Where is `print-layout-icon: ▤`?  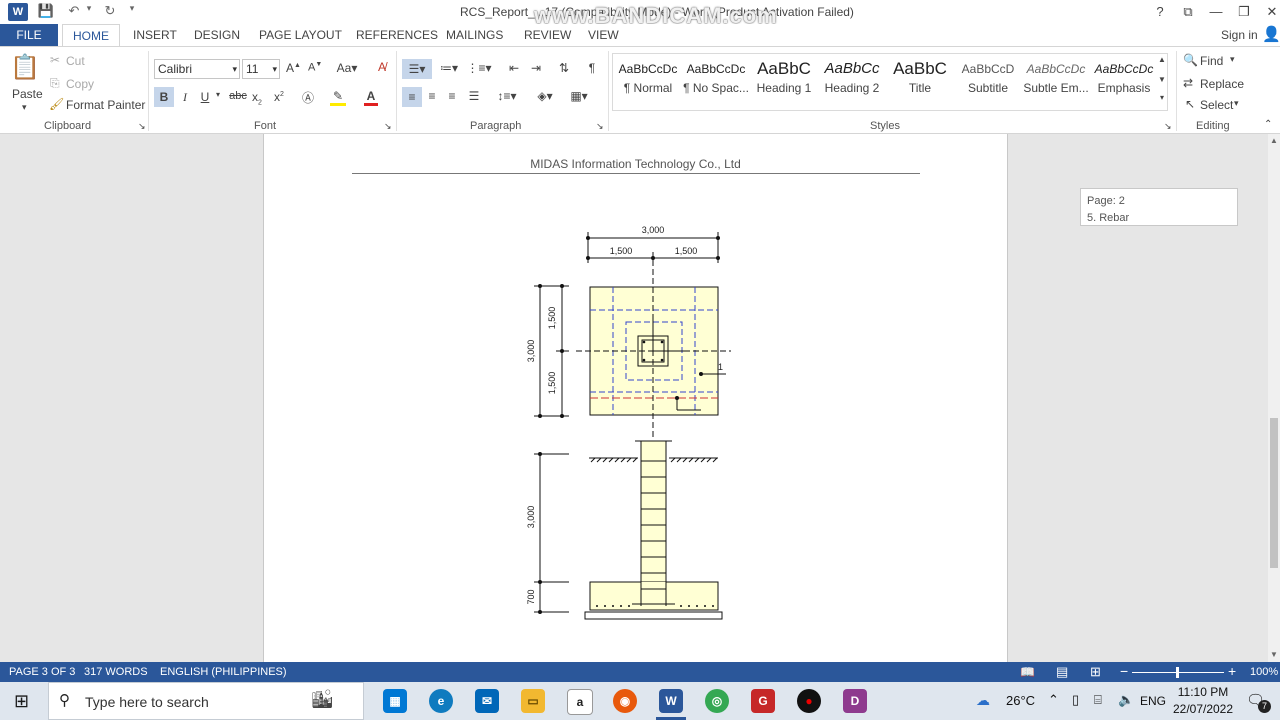
print-layout-icon: ▤ is located at coordinates (1062, 672).